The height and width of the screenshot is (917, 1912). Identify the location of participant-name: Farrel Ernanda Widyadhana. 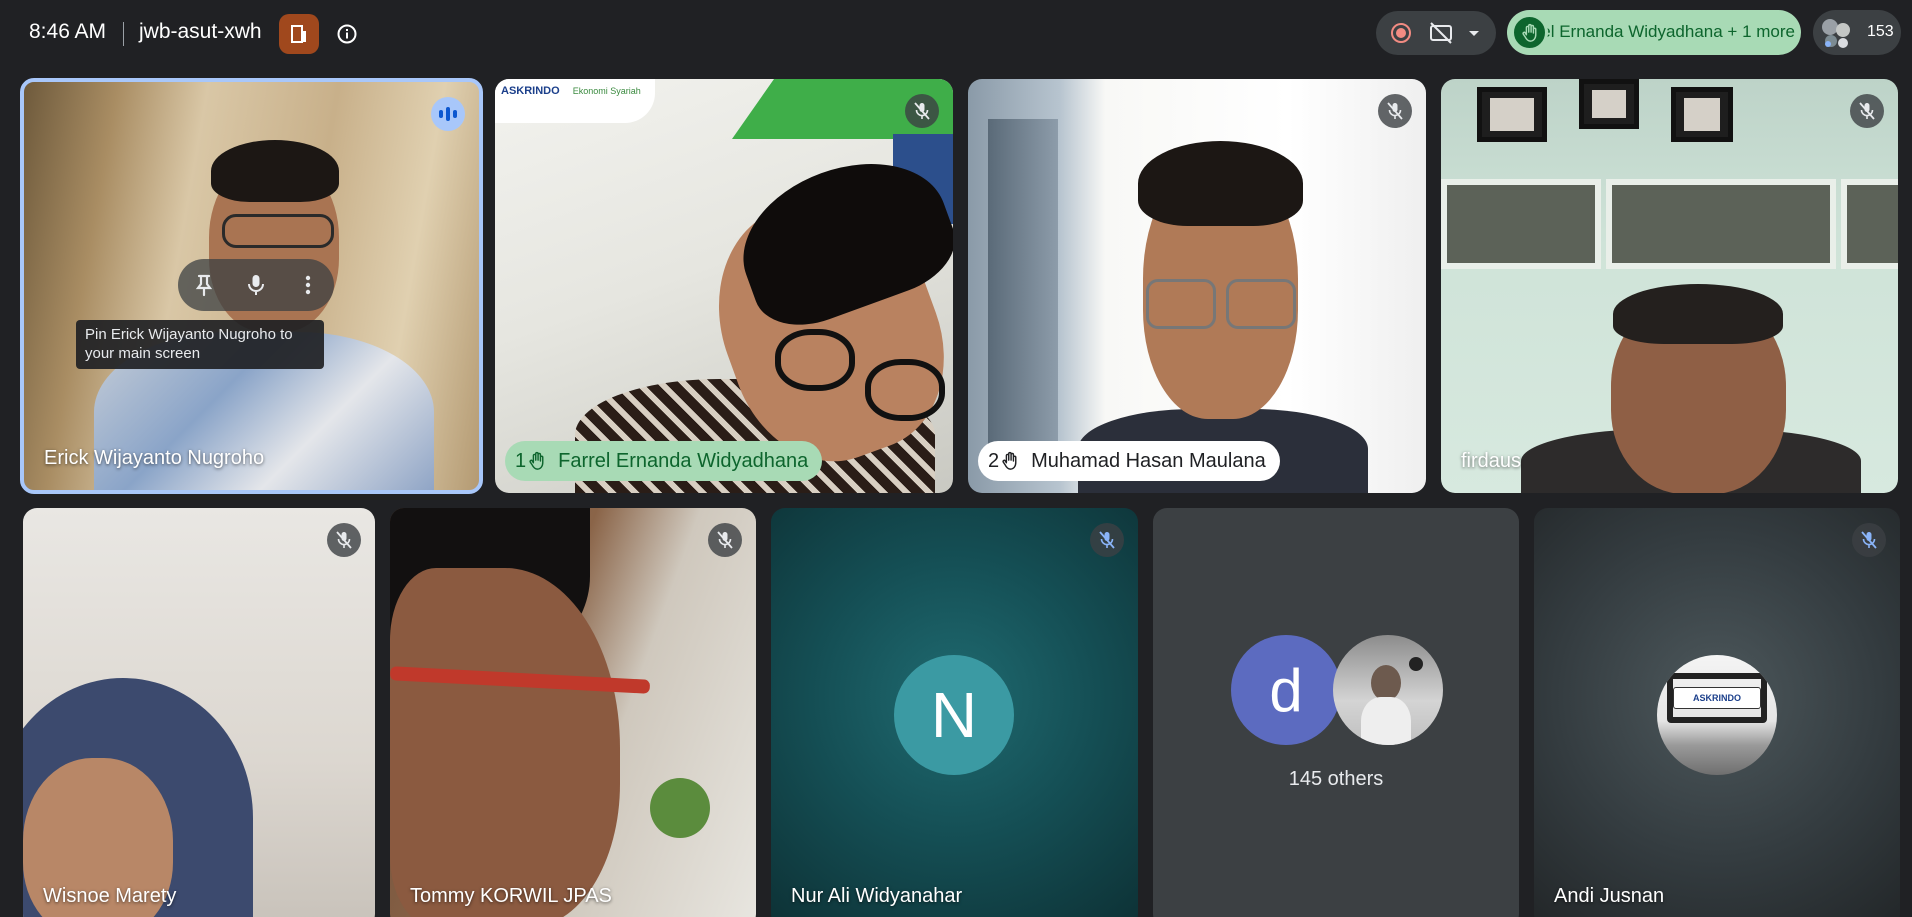
(683, 460).